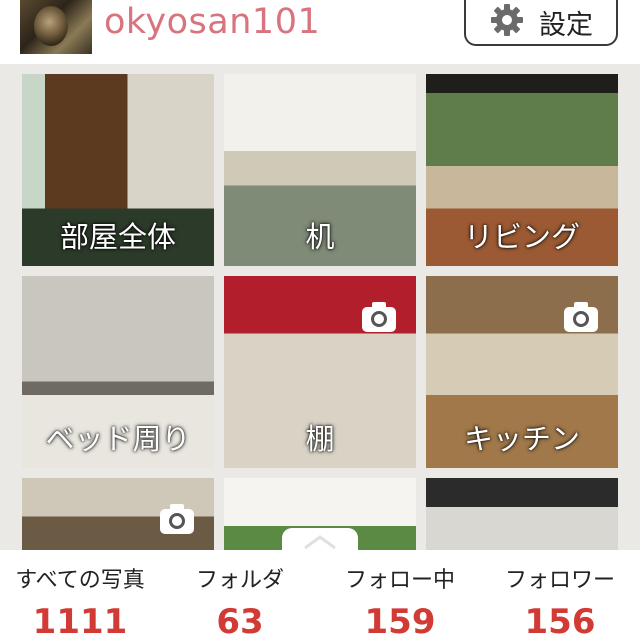  What do you see at coordinates (399, 580) in the screenshot?
I see `stat-label: フォロー中` at bounding box center [399, 580].